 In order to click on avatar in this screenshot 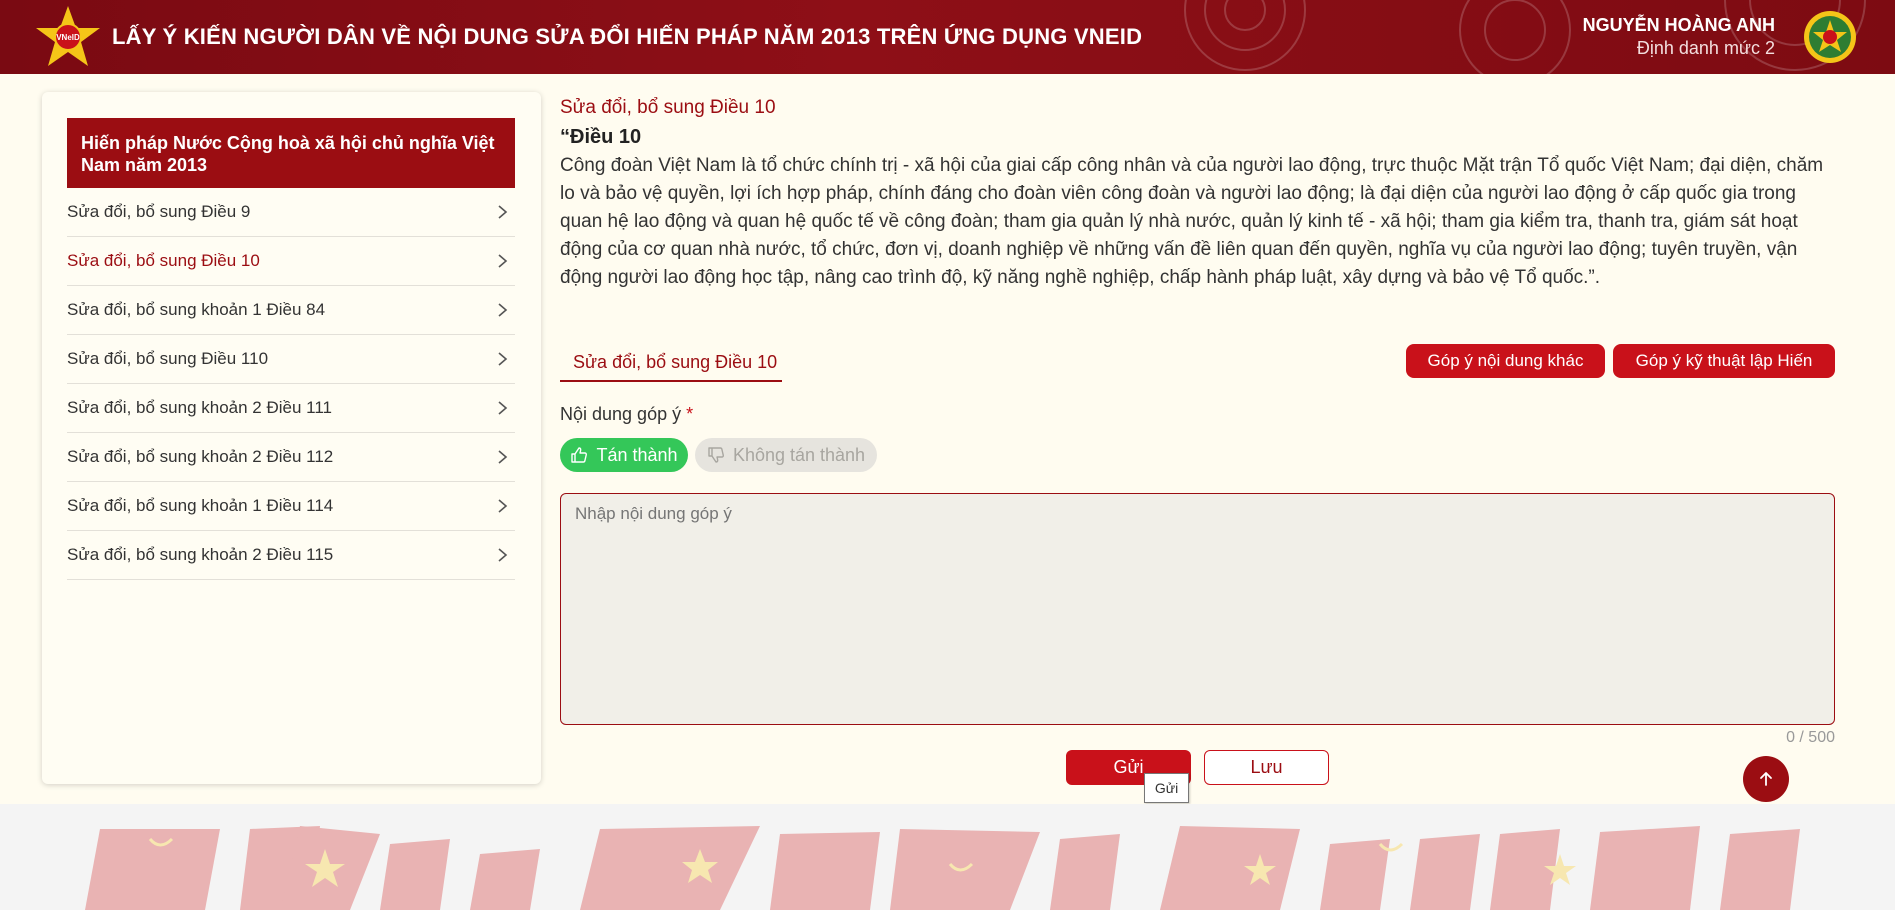, I will do `click(1830, 37)`.